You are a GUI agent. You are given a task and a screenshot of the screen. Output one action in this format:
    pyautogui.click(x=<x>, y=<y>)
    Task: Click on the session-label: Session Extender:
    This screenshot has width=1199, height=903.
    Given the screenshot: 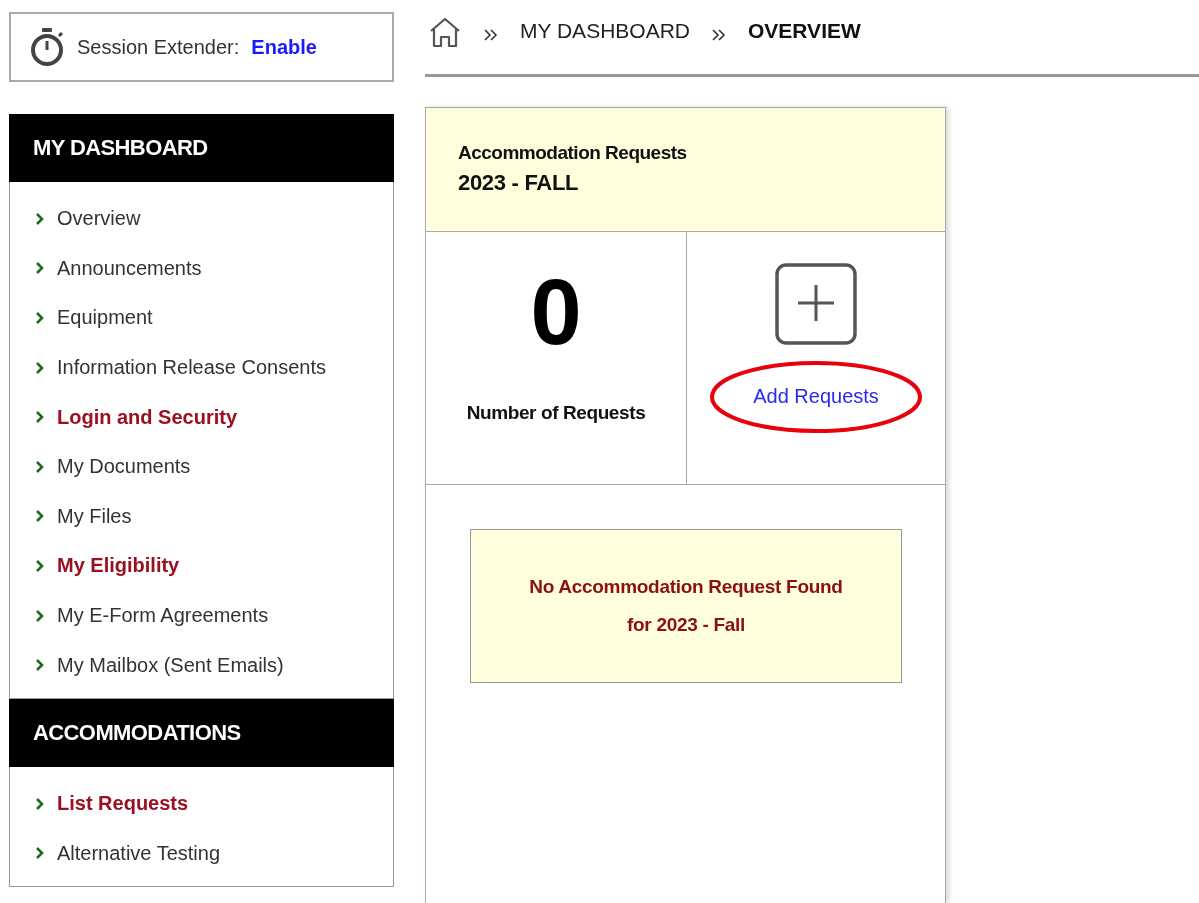 What is the action you would take?
    pyautogui.click(x=158, y=47)
    